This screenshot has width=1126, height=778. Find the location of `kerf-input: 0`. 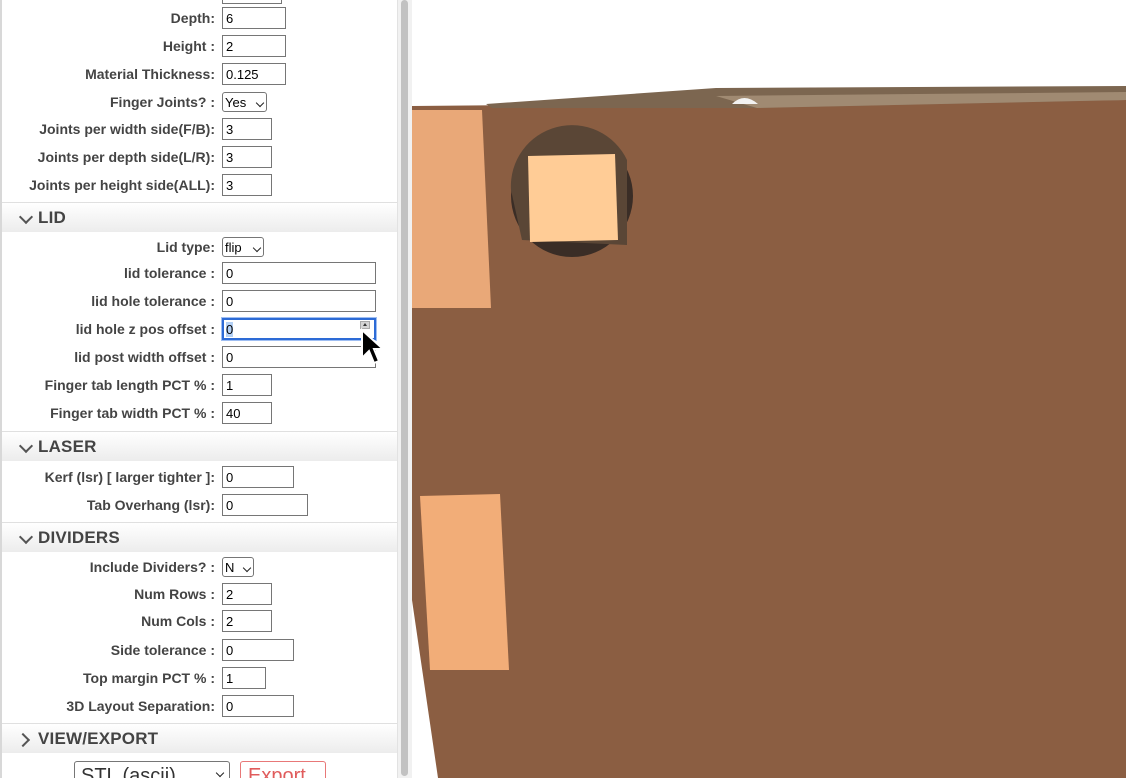

kerf-input: 0 is located at coordinates (258, 477).